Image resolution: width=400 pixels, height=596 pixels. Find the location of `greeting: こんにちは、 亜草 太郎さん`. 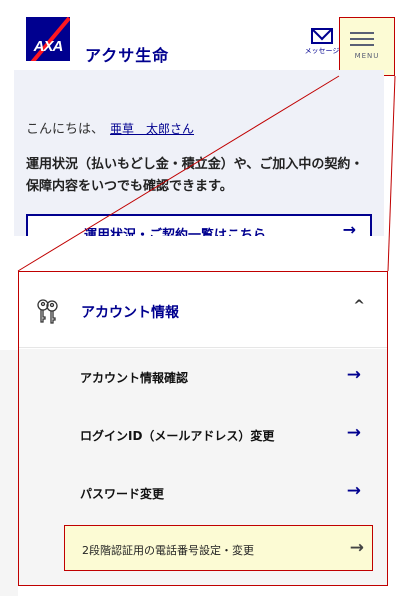

greeting: こんにちは、 亜草 太郎さん is located at coordinates (110, 127).